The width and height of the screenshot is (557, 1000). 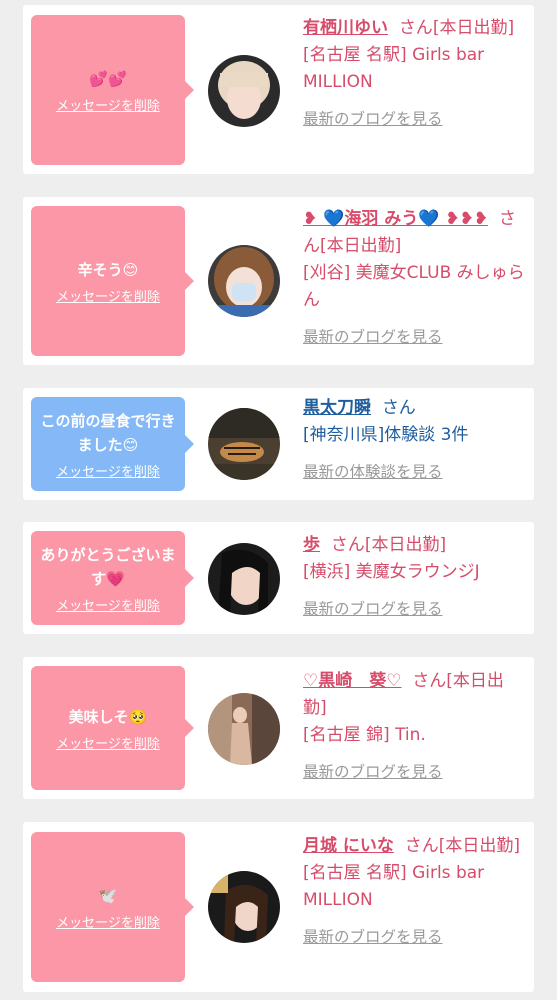 I want to click on profile-name-link: 有栖川ゆい, so click(x=345, y=28).